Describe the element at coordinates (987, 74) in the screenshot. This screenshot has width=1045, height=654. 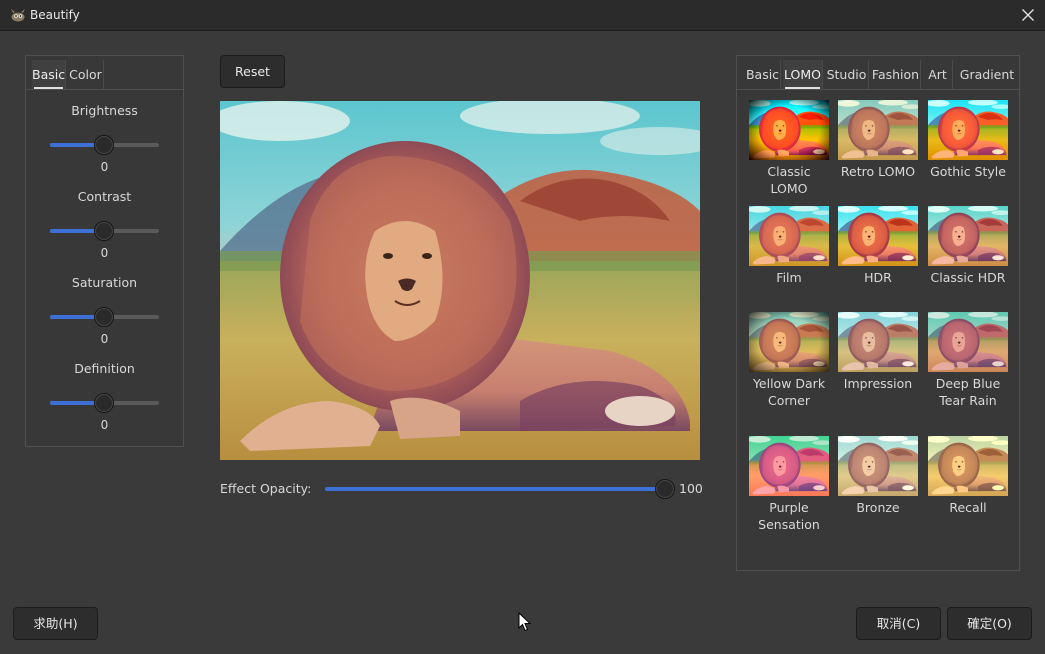
I see `tab-gradient: Gradient` at that location.